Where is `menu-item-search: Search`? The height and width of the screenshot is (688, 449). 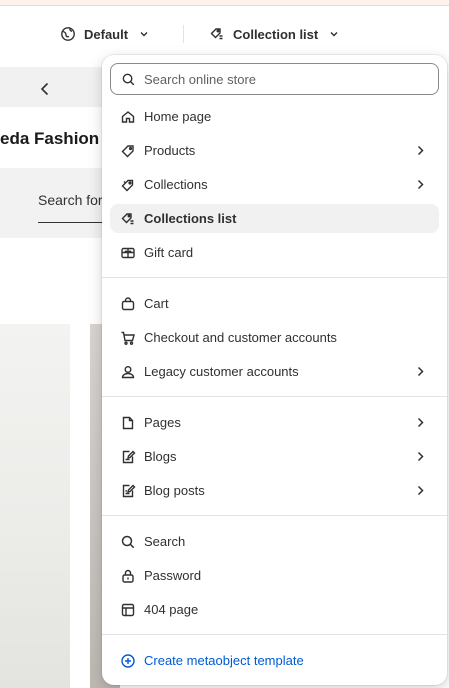 menu-item-search: Search is located at coordinates (274, 541).